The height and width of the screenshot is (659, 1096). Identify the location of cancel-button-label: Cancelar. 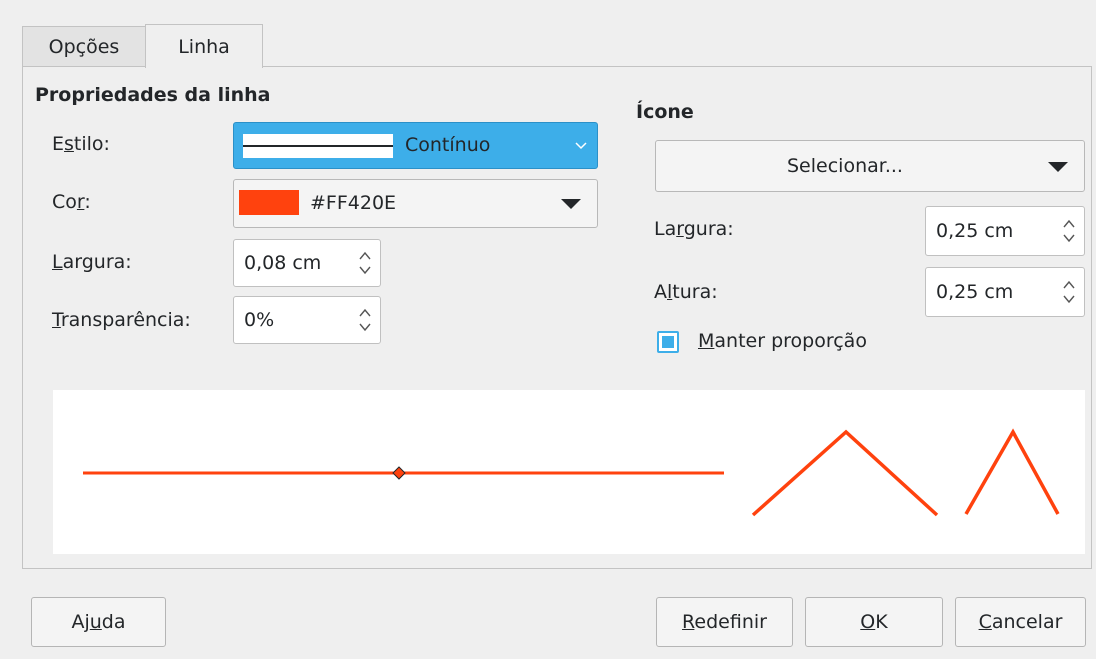
(1020, 622).